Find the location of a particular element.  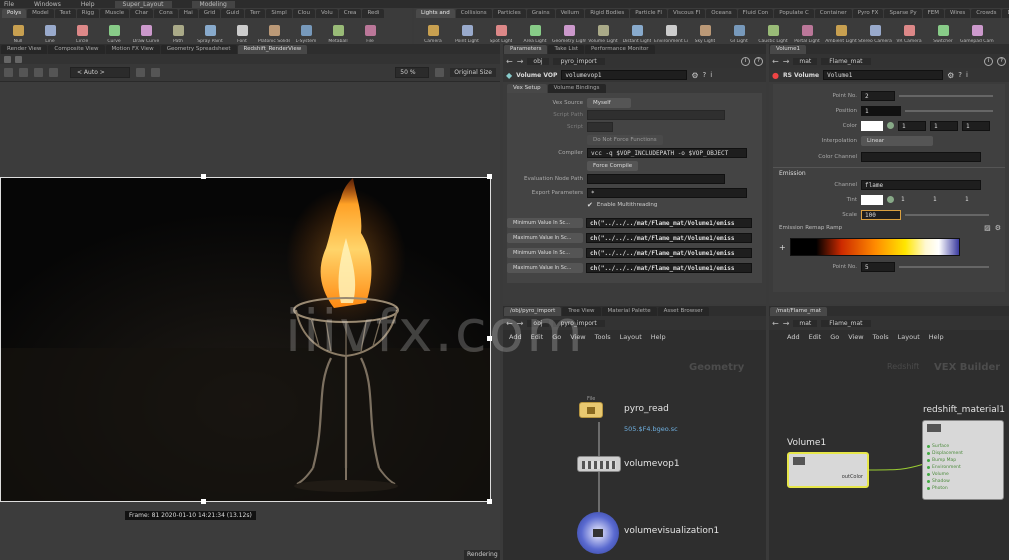

node-name-field: Volume1 is located at coordinates (883, 75).